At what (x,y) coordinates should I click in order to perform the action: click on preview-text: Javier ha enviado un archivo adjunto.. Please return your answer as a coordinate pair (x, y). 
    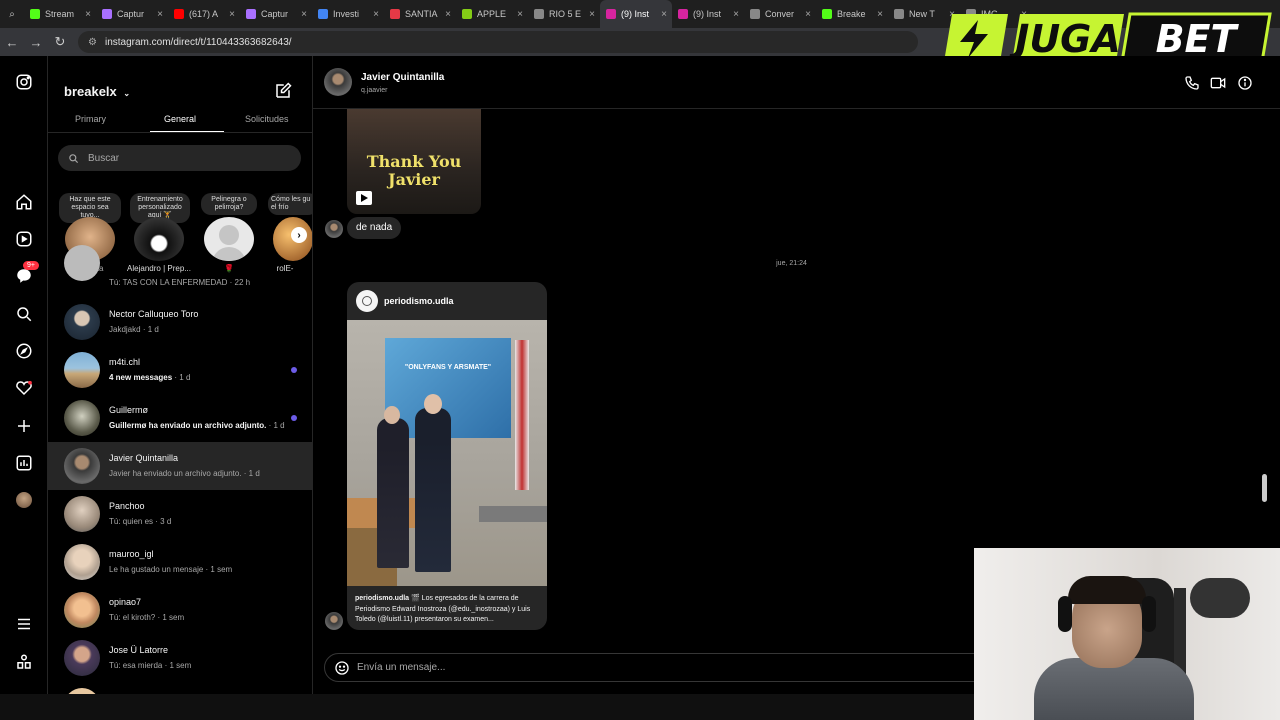
    Looking at the image, I should click on (175, 473).